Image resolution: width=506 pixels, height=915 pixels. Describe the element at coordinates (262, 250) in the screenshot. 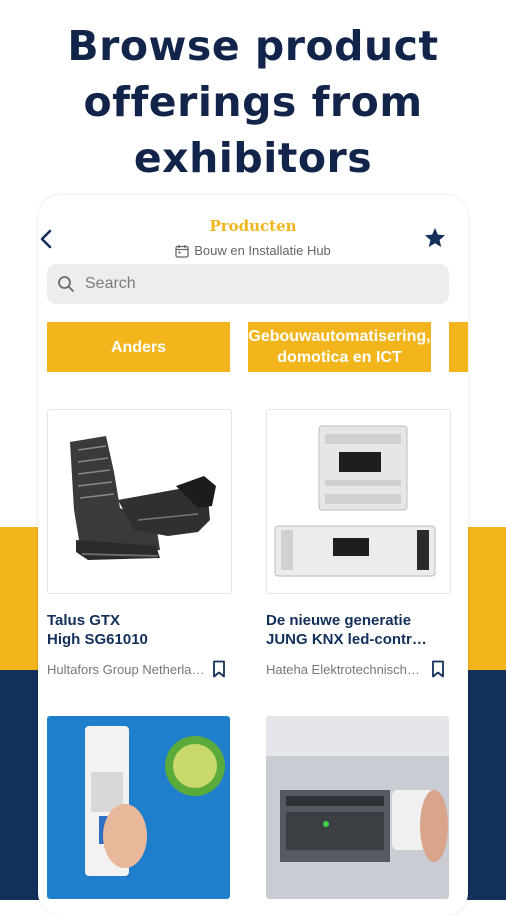

I see `event-name: Bouw en Installatie Hub` at that location.